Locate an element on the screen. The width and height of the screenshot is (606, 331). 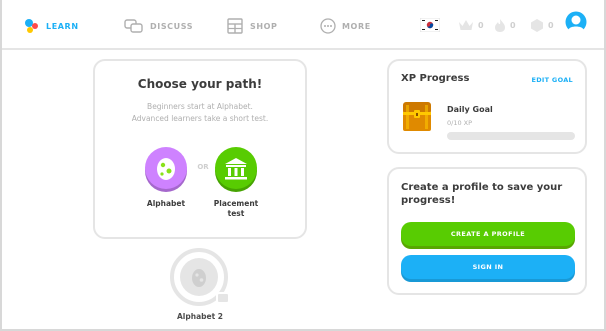
placement-test-label: Placement test is located at coordinates (236, 209).